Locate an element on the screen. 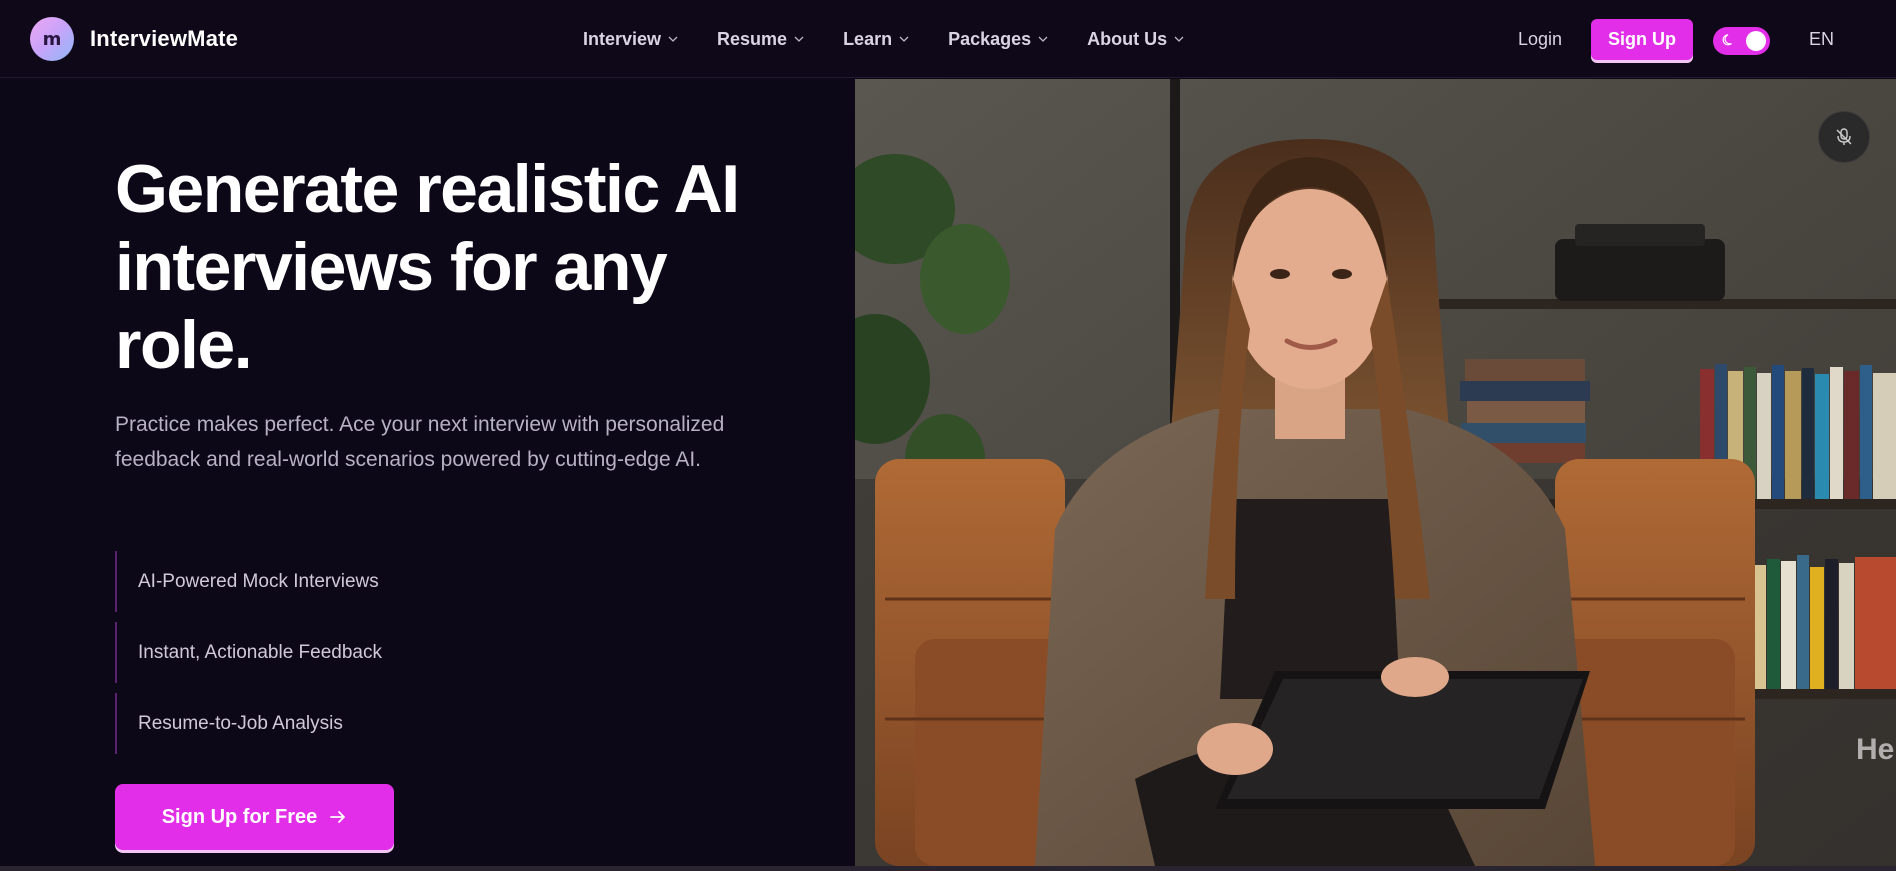  menu-item-label: About Us is located at coordinates (1127, 38).